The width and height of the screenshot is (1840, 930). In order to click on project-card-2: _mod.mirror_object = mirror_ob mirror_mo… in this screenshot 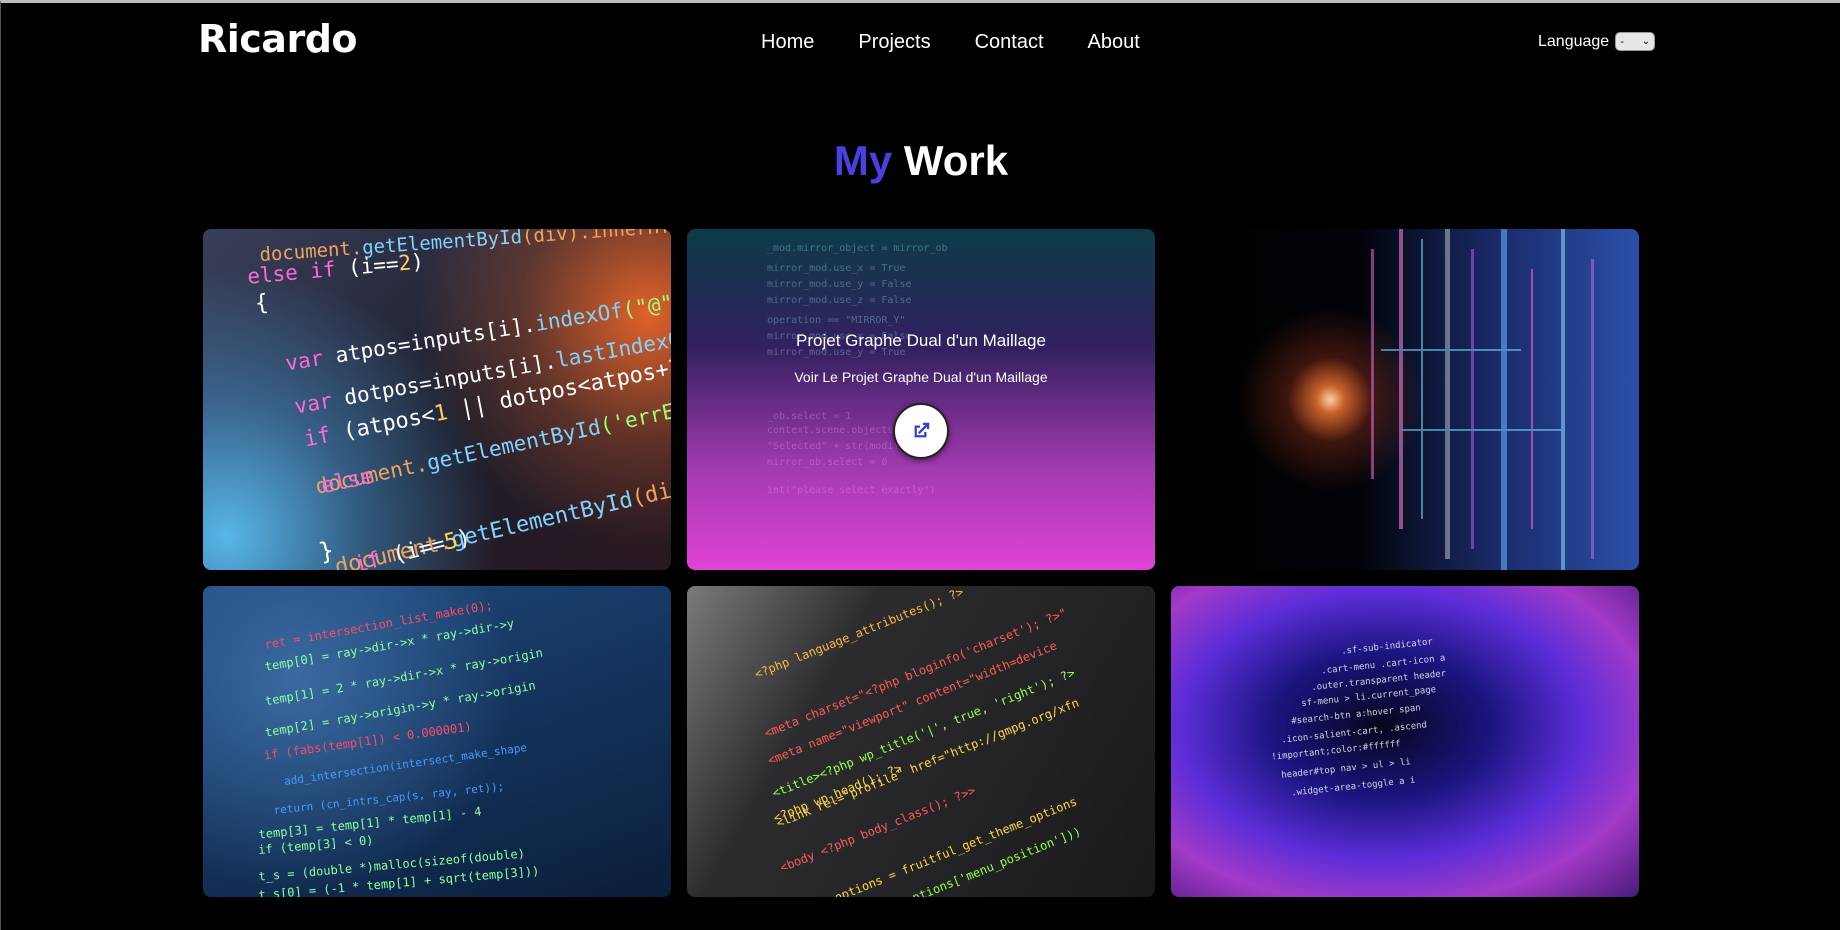, I will do `click(921, 399)`.